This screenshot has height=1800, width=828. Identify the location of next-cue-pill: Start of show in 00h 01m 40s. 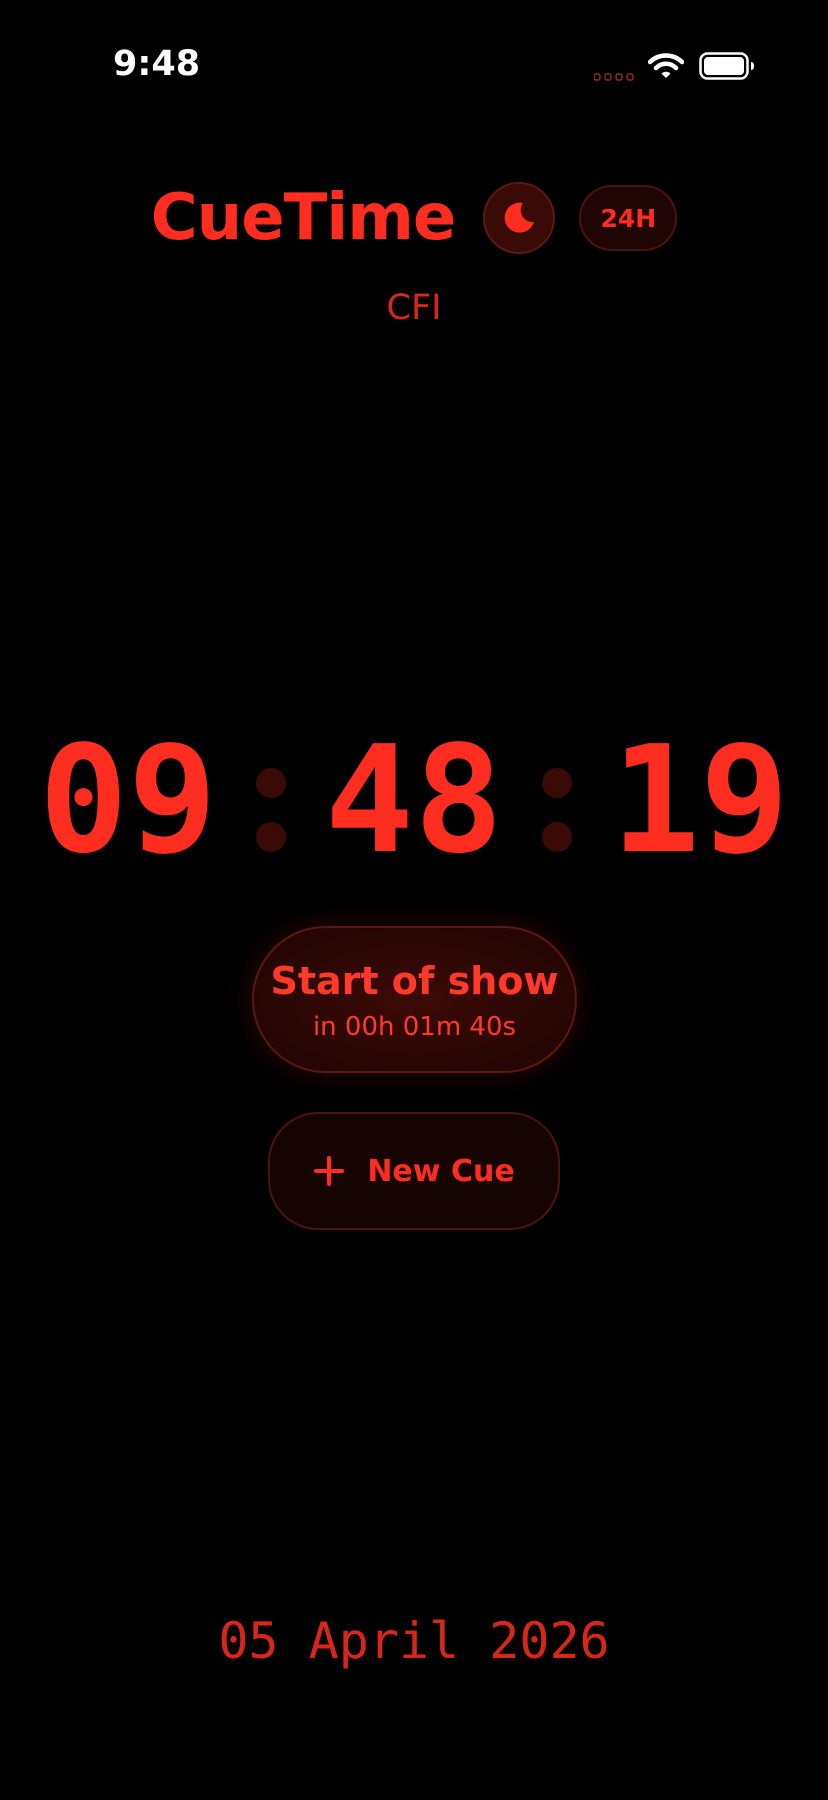
(414, 999).